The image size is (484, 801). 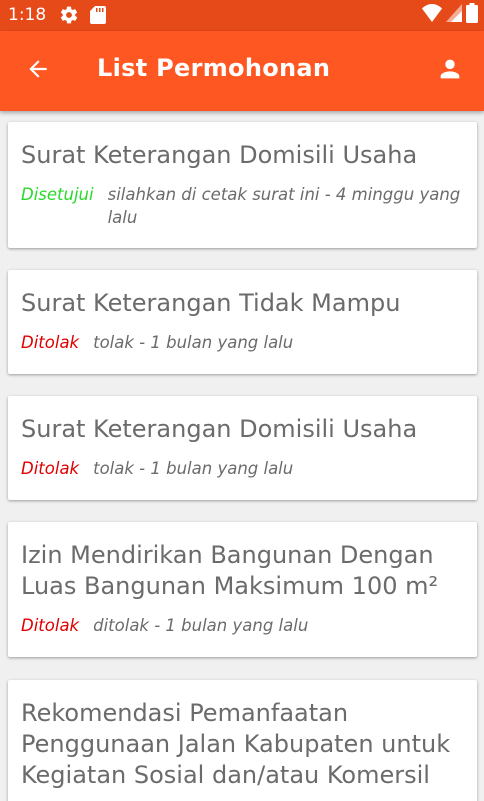 I want to click on gear-icon, so click(x=69, y=15).